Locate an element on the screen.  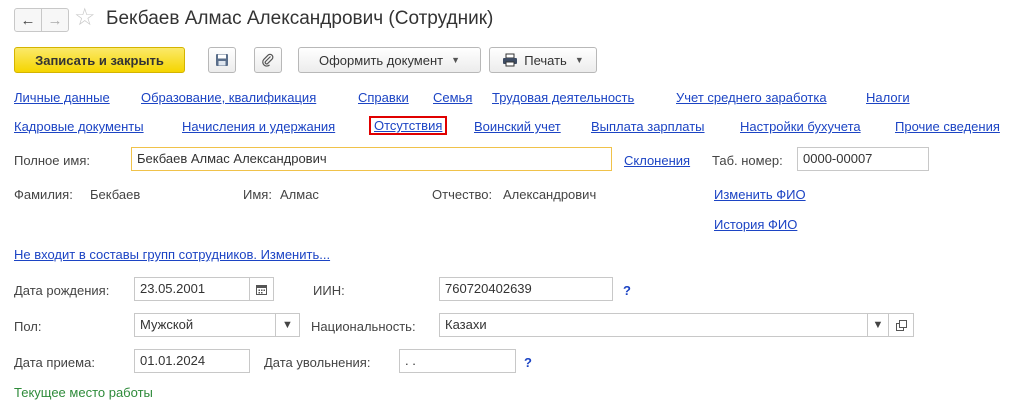
forward-button: → is located at coordinates (55, 20).